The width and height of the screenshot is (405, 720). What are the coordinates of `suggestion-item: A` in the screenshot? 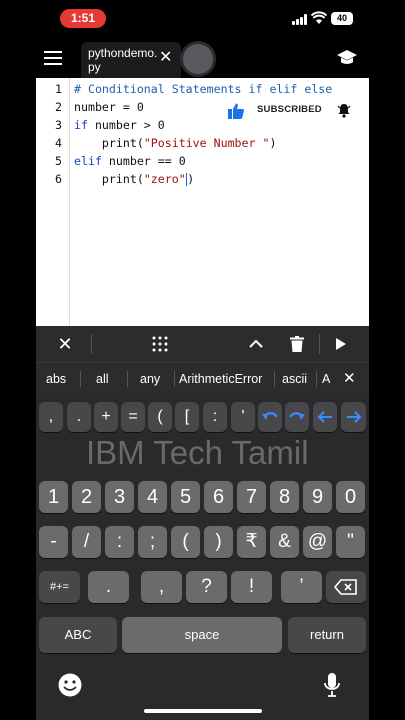 It's located at (326, 379).